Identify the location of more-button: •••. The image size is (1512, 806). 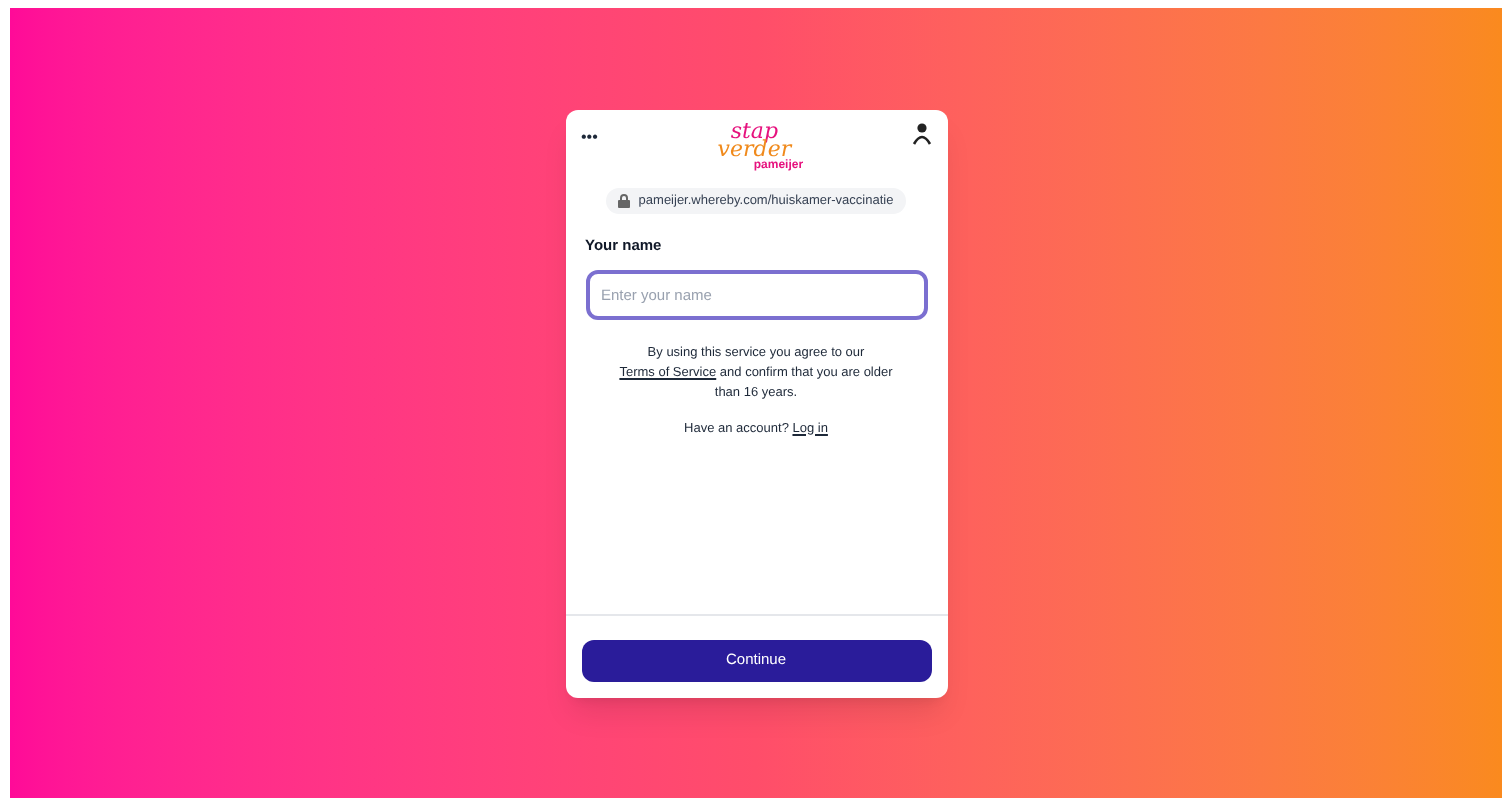
(589, 133).